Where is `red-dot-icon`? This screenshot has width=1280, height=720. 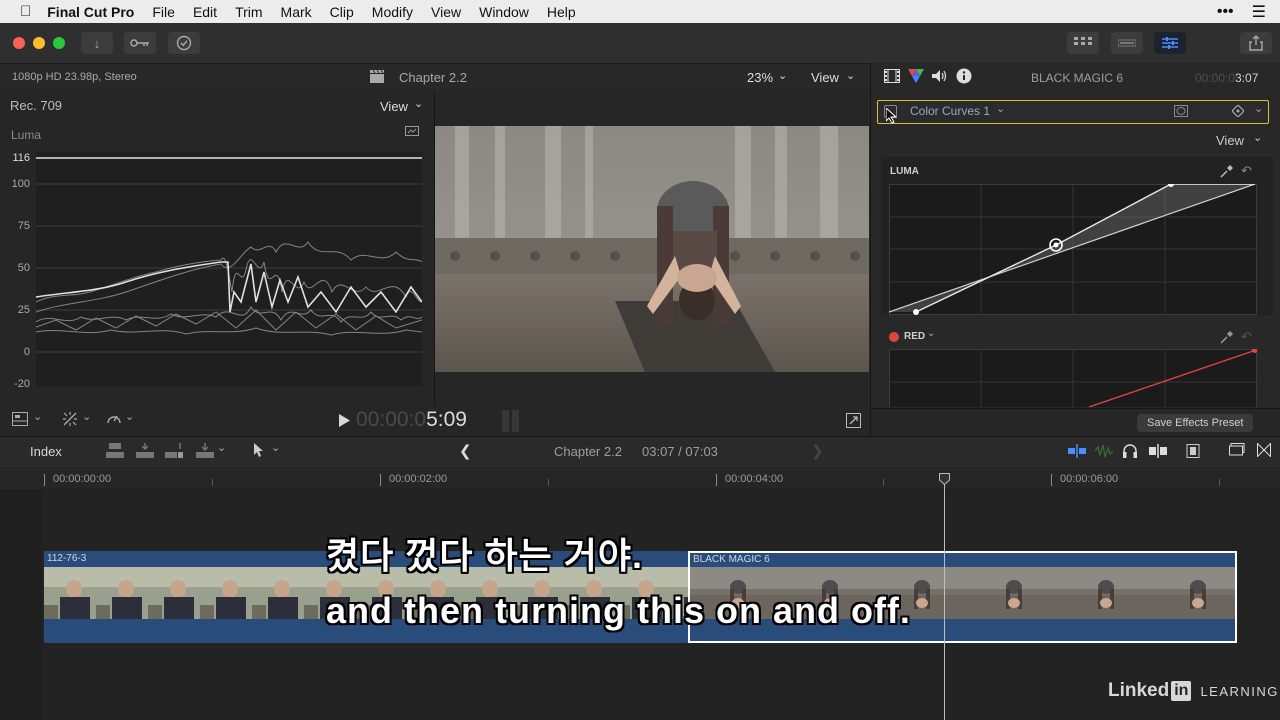 red-dot-icon is located at coordinates (894, 337).